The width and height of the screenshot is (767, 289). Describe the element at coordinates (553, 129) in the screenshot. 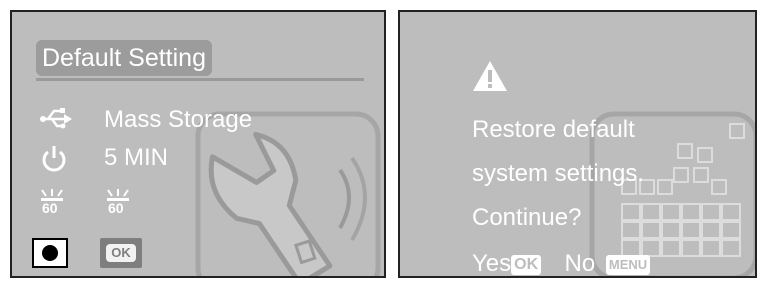

I see `message-line: Restore default` at that location.